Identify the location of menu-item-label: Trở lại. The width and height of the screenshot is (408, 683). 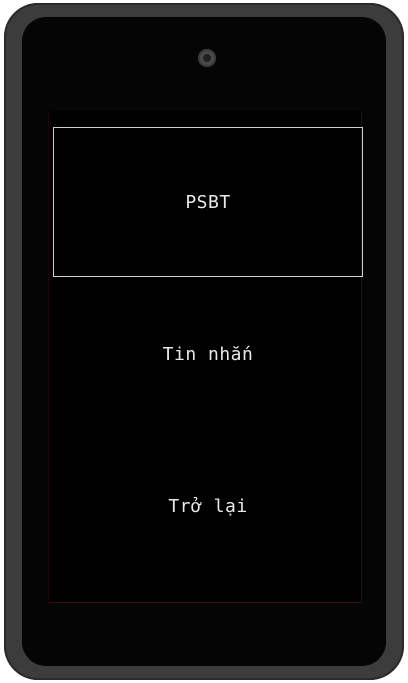
(208, 506).